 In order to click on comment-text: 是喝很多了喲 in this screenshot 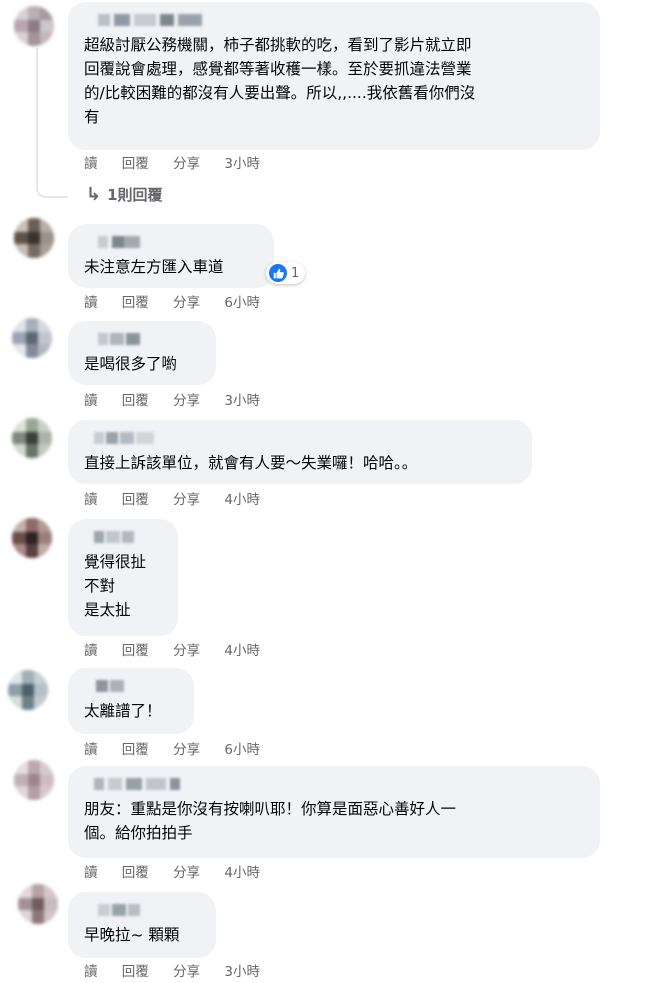, I will do `click(131, 364)`.